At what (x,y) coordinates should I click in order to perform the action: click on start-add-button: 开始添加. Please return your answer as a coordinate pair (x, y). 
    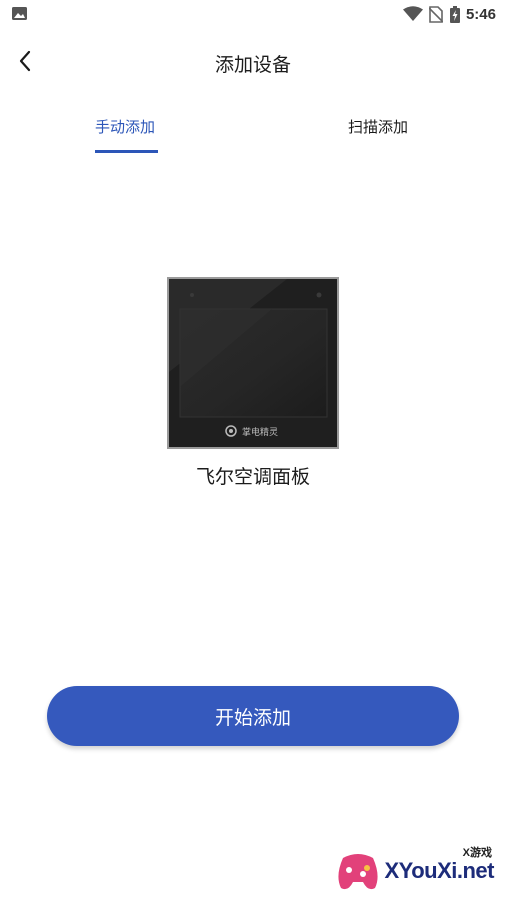
    Looking at the image, I should click on (253, 716).